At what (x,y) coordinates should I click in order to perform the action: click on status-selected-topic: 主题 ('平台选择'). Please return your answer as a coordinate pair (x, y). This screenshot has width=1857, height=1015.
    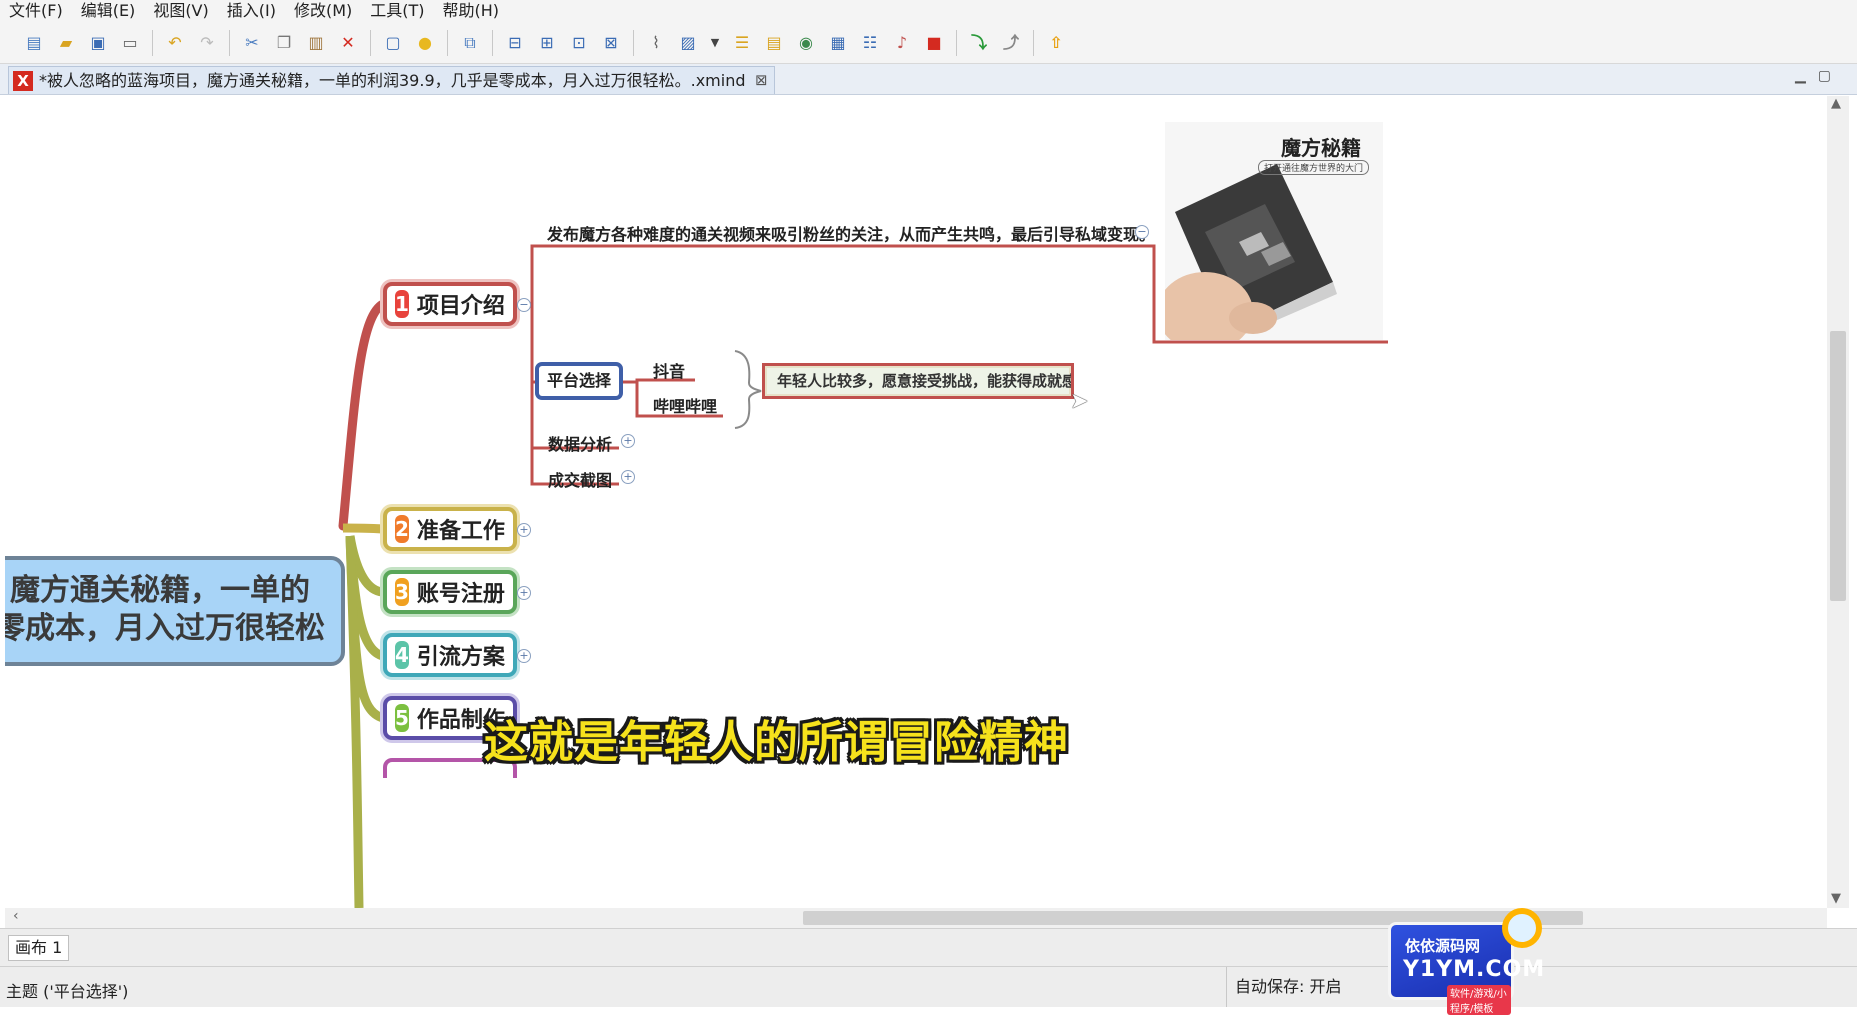
    Looking at the image, I should click on (67, 991).